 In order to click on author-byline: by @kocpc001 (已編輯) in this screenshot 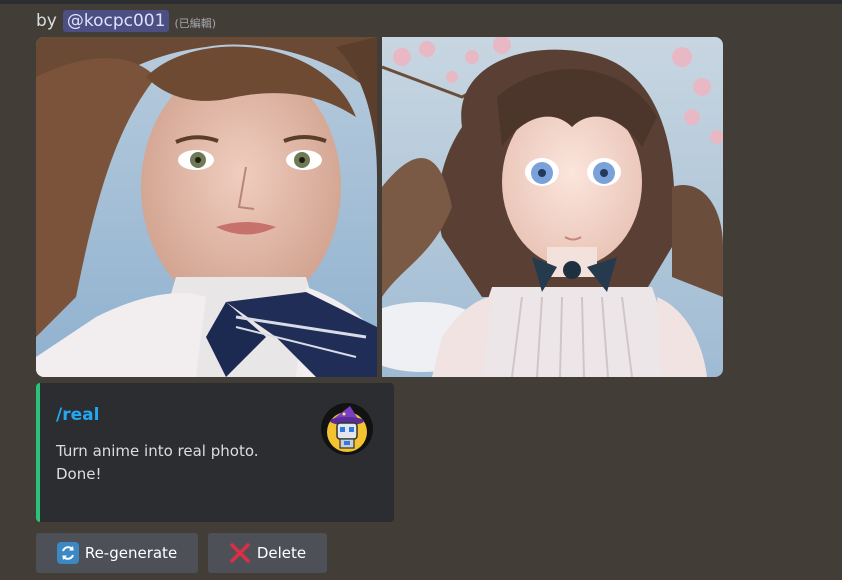, I will do `click(126, 21)`.